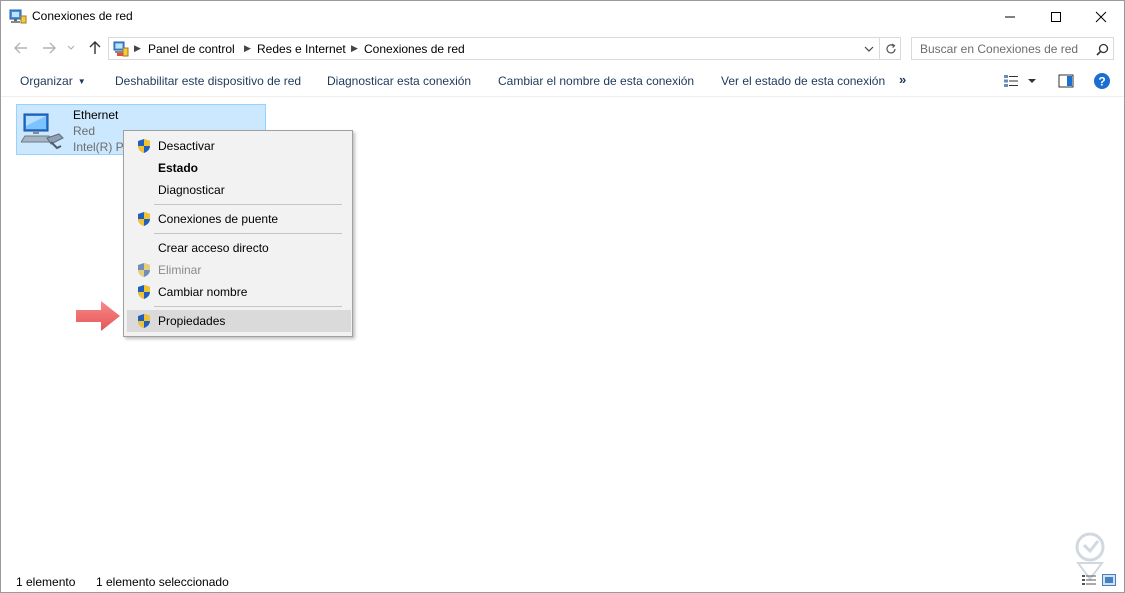 This screenshot has width=1125, height=593. I want to click on connection-network: Red, so click(84, 131).